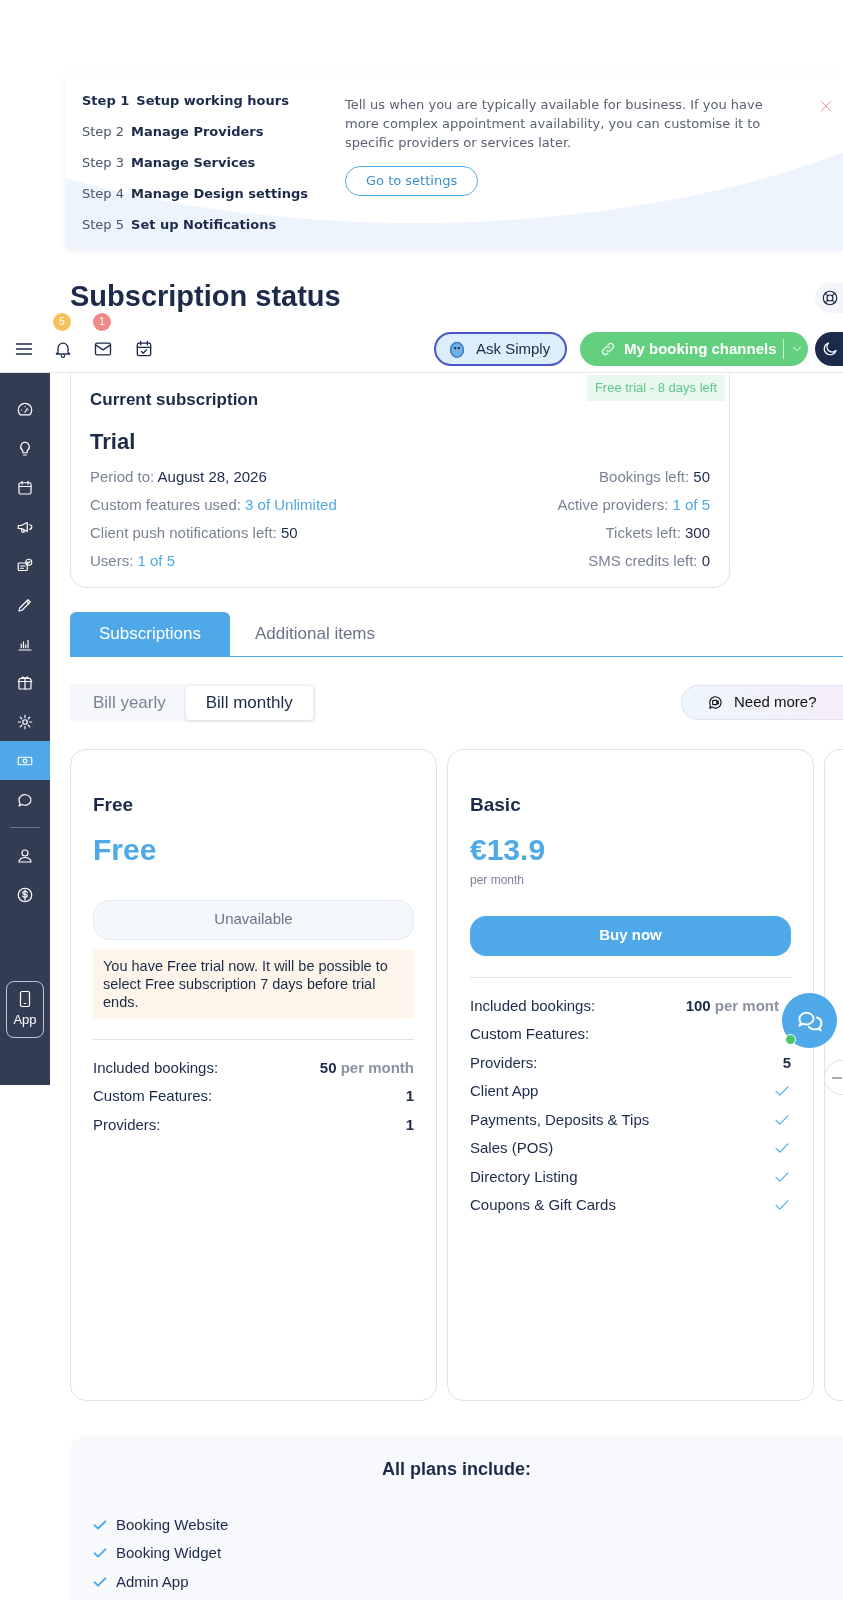  Describe the element at coordinates (366, 1067) in the screenshot. I see `feature-value: 50 per month` at that location.